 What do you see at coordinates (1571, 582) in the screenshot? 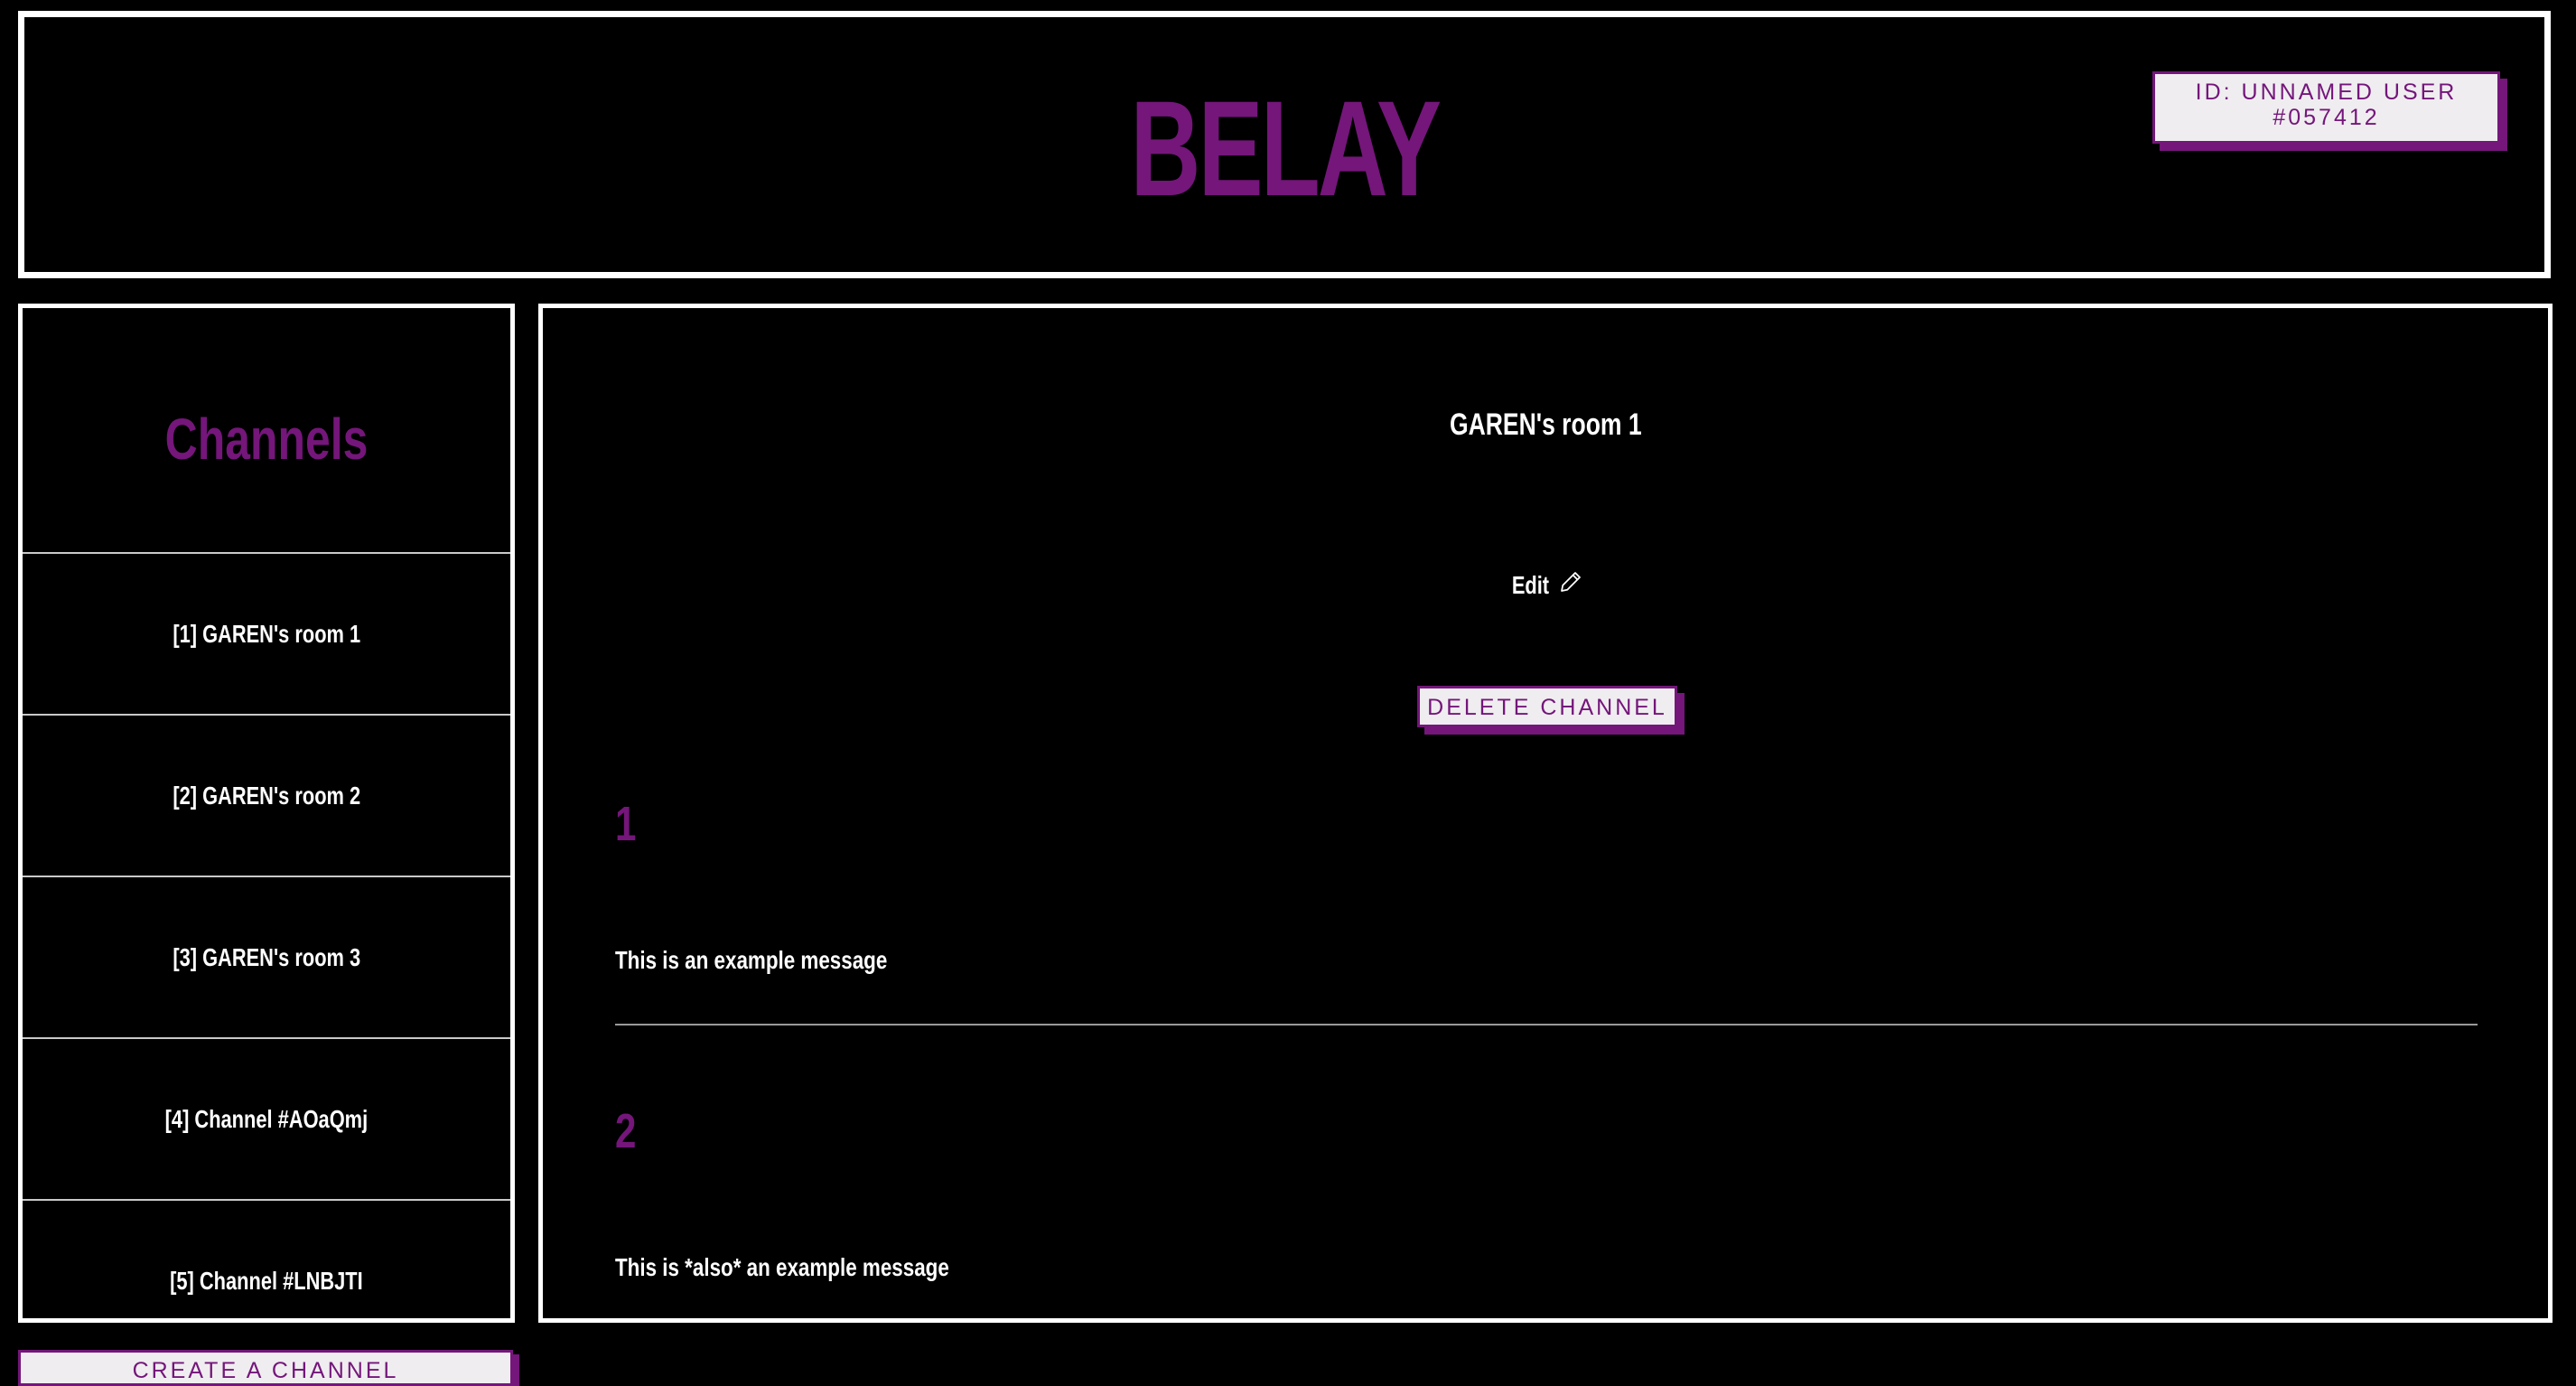
I see `pencil-icon` at bounding box center [1571, 582].